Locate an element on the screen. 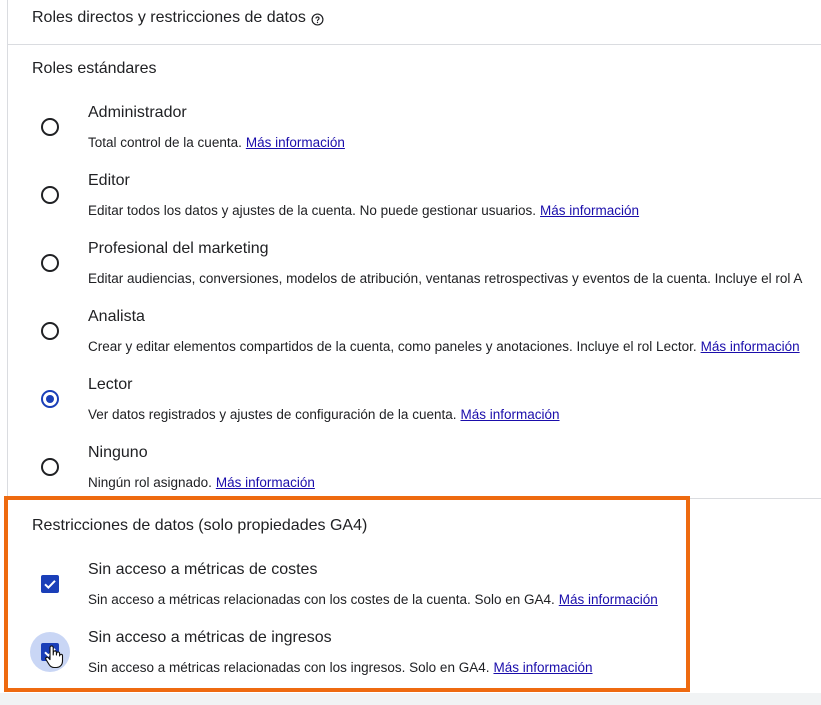 This screenshot has width=821, height=705. role-label: Profesional del marketing is located at coordinates (178, 248).